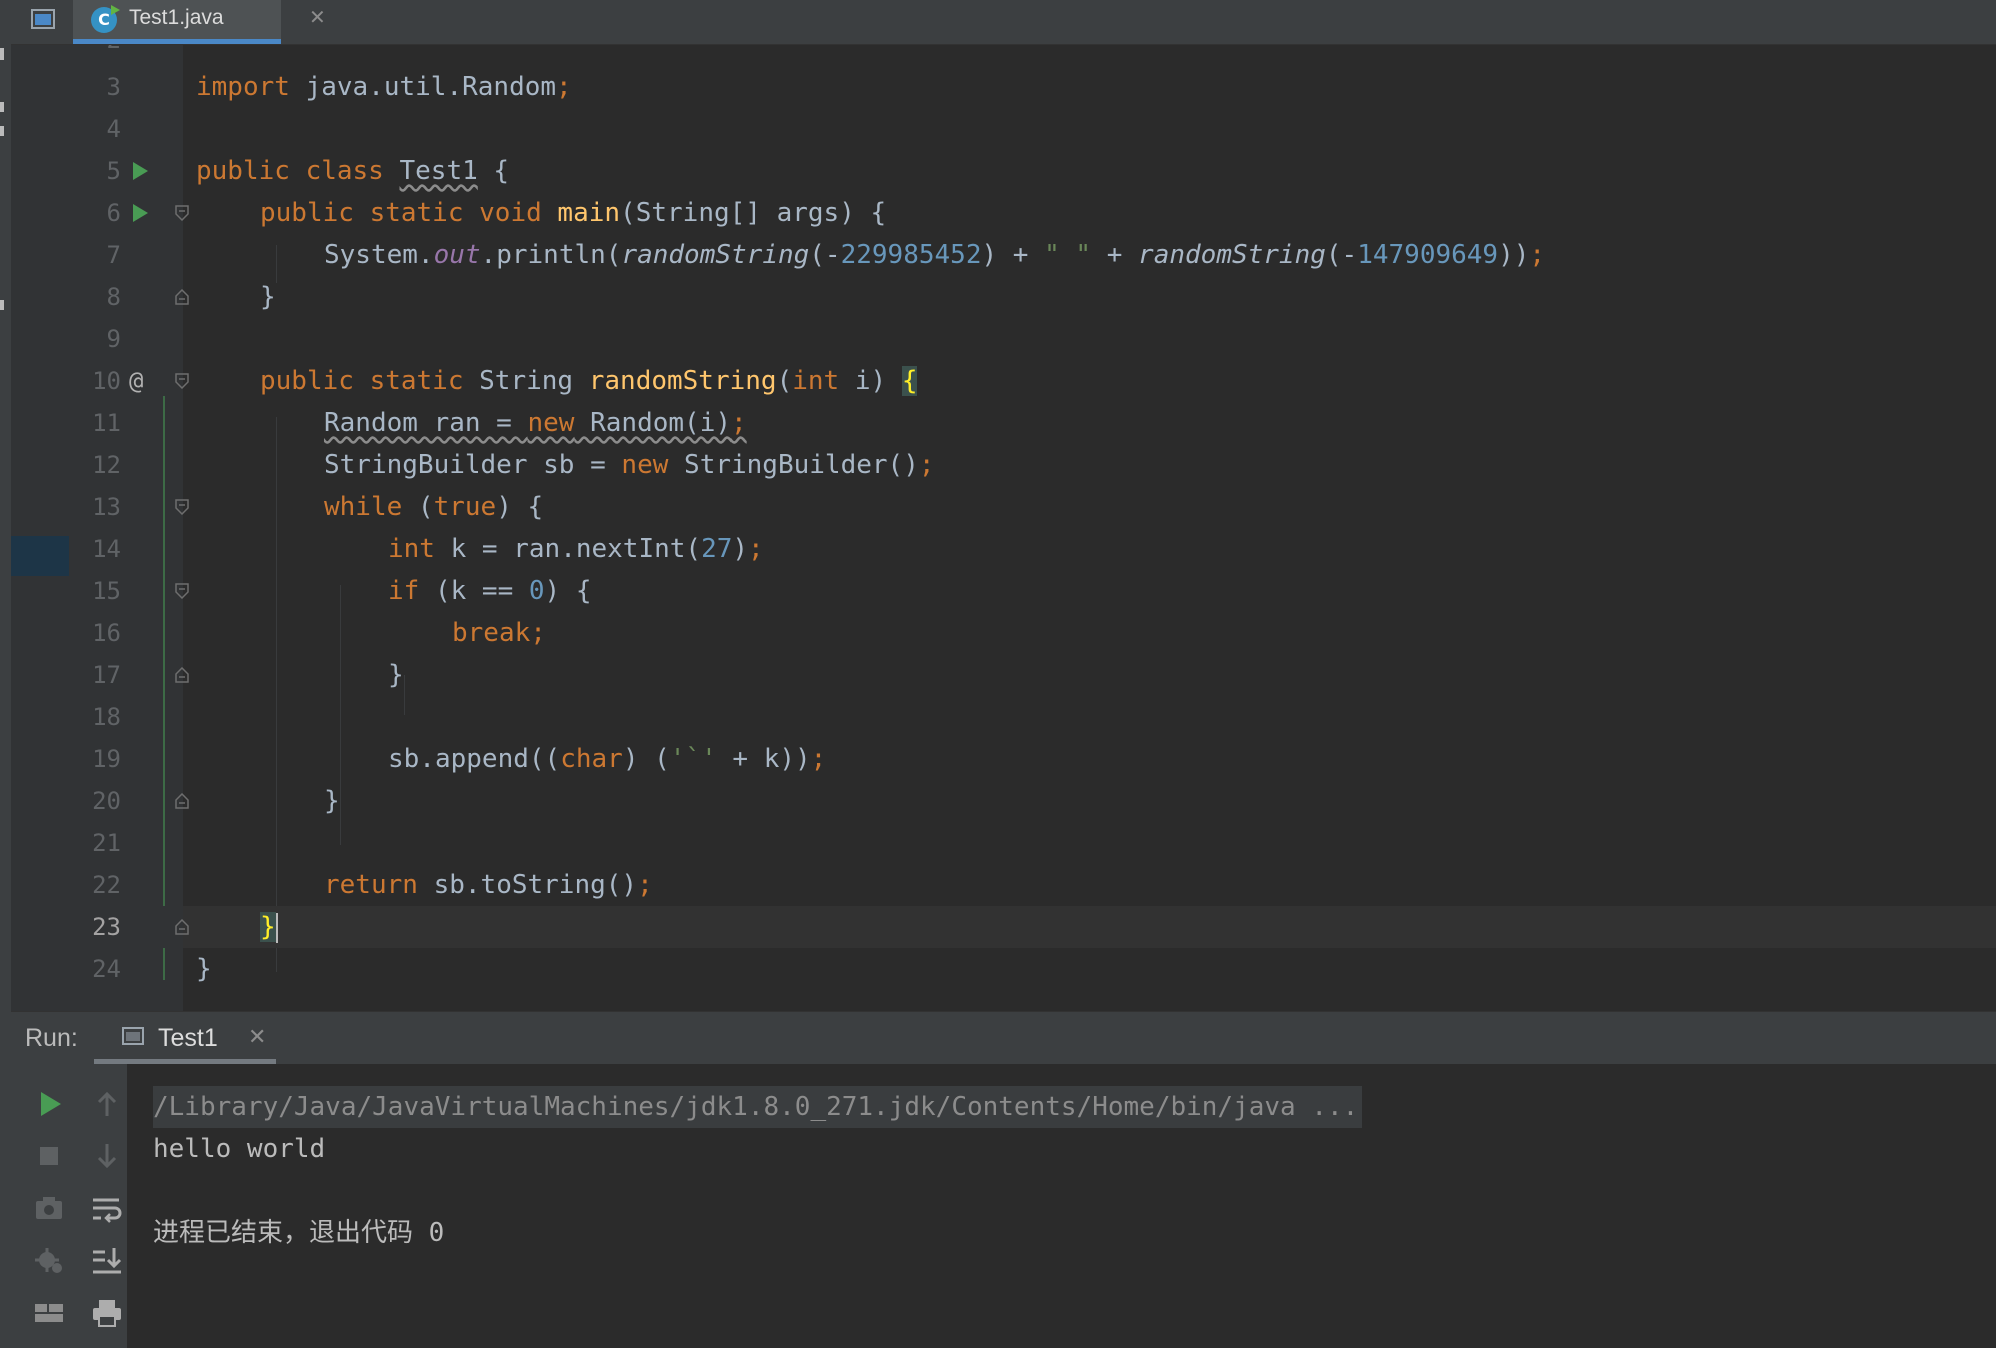 This screenshot has width=1996, height=1348. What do you see at coordinates (1003, 129) in the screenshot?
I see `code-line-4: 4` at bounding box center [1003, 129].